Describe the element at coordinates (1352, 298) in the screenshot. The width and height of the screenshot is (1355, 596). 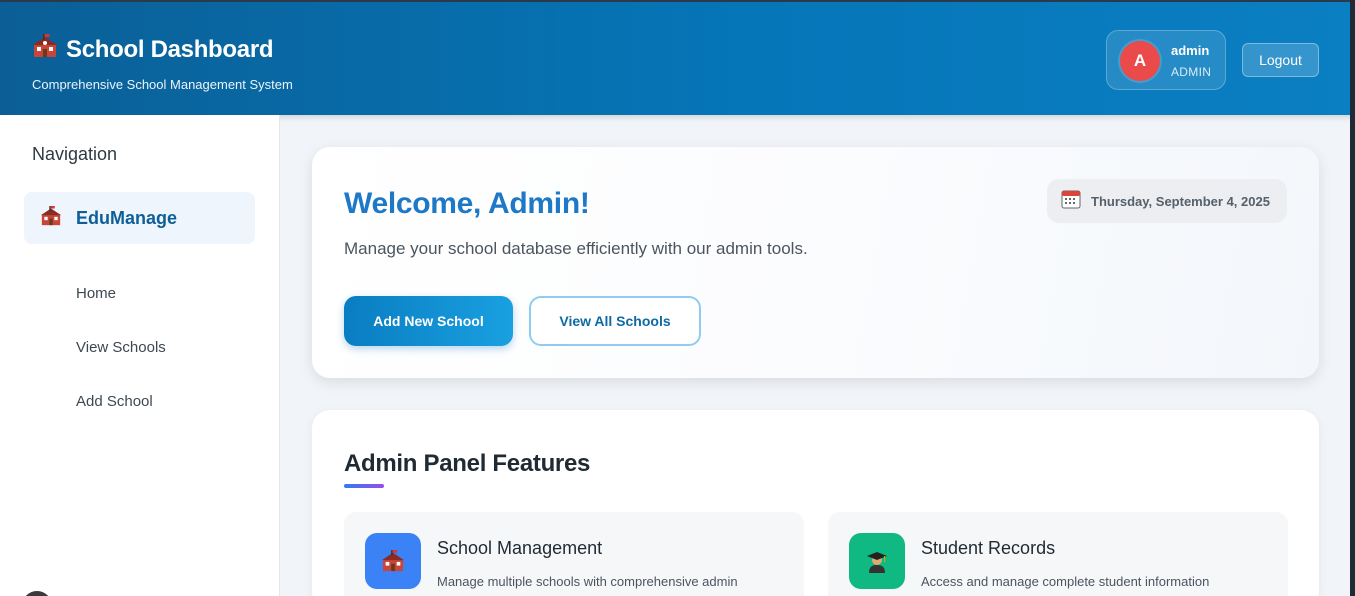
I see `window-edge` at that location.